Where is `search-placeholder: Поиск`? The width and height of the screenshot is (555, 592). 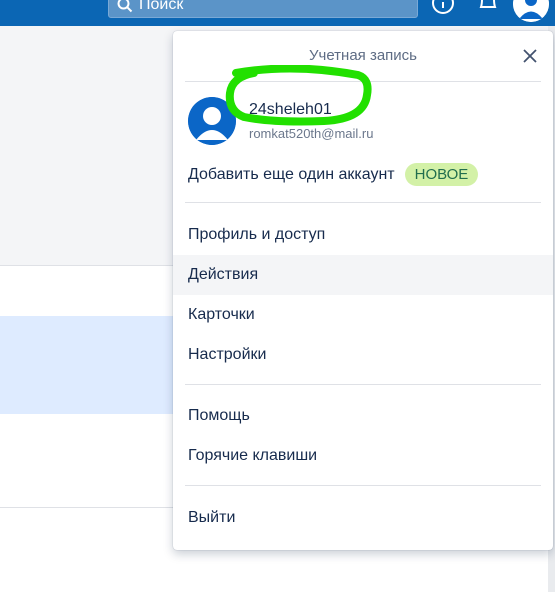 search-placeholder: Поиск is located at coordinates (161, 6).